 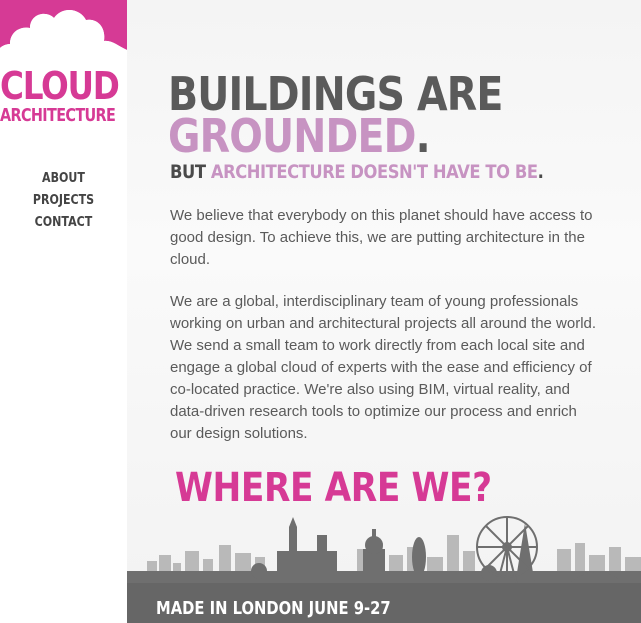 What do you see at coordinates (374, 172) in the screenshot?
I see `hero-subline-accent: ARCHITECTURE DOESN'T HAVE TO BE` at bounding box center [374, 172].